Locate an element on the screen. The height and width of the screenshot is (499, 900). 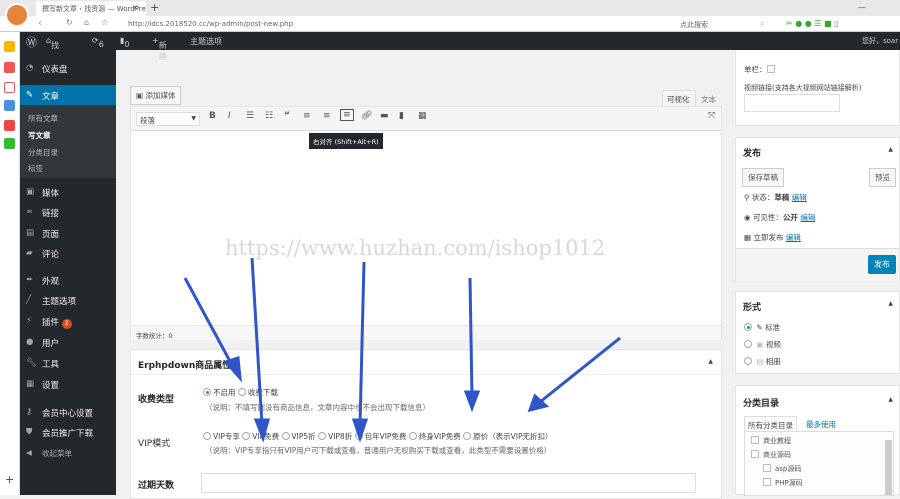
publish-title: 发布 is located at coordinates (752, 154).